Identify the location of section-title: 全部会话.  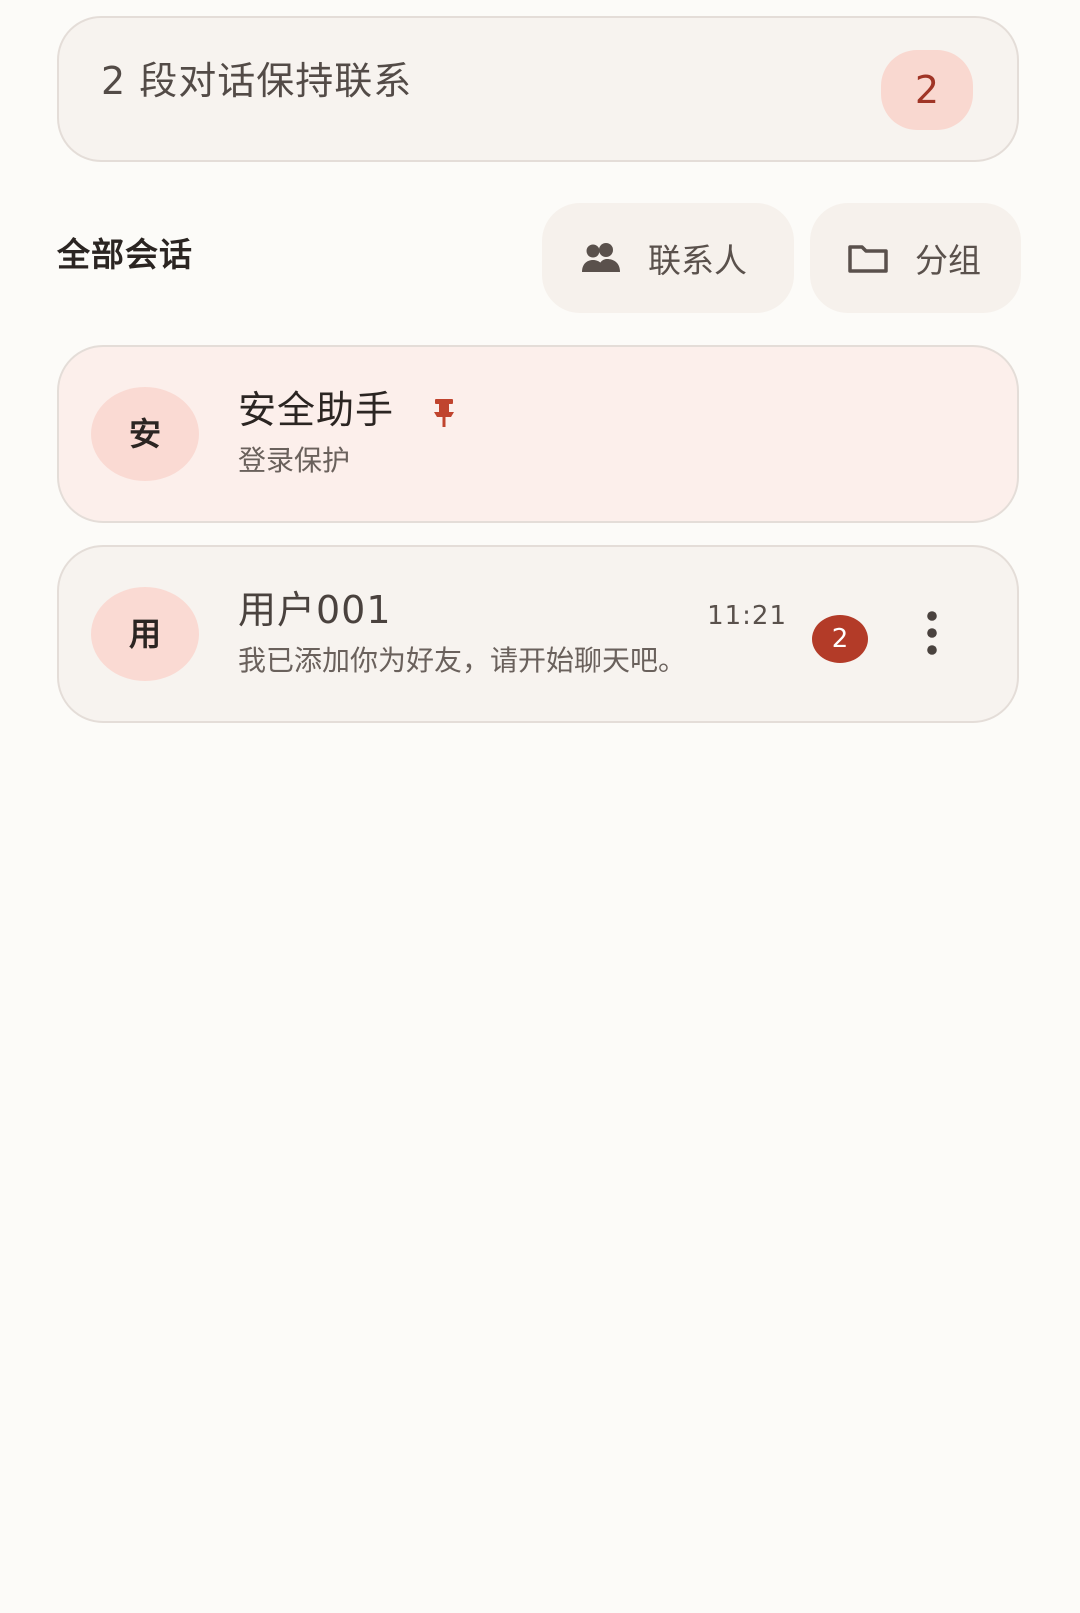
(125, 254).